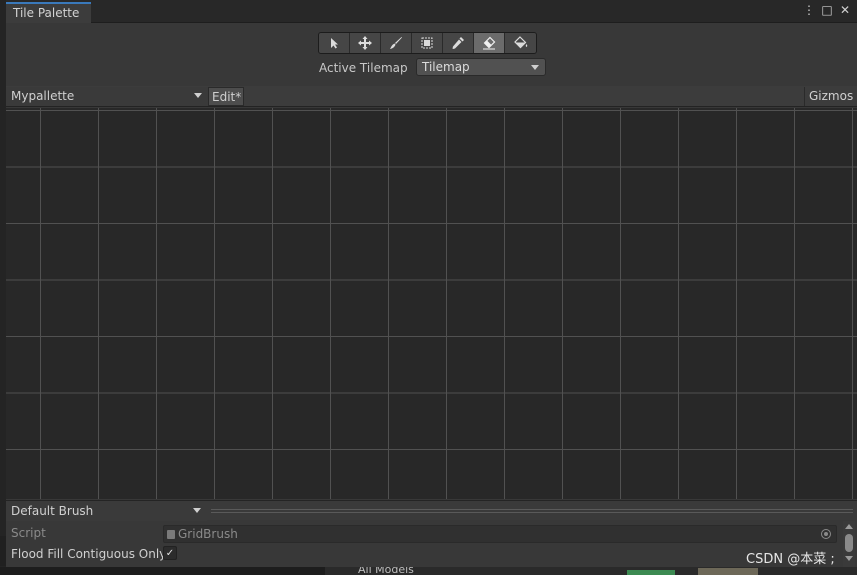 Image resolution: width=857 pixels, height=575 pixels. I want to click on tab-bar: Tile Palette ⋮ □ ✕, so click(431, 11).